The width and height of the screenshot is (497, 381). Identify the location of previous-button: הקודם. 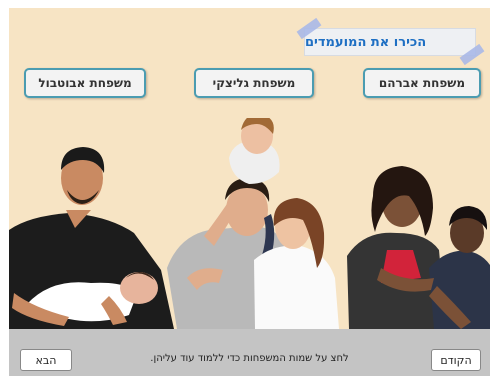
(456, 360).